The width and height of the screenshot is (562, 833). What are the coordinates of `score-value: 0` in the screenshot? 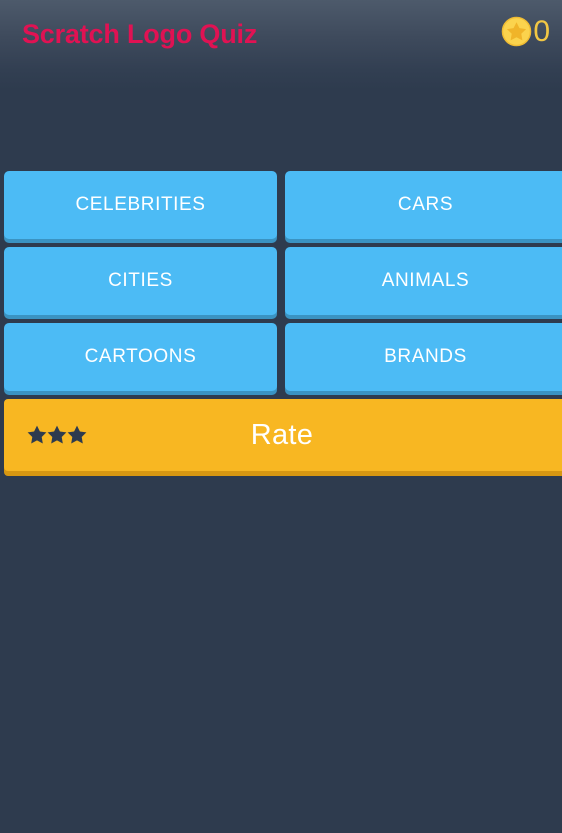 It's located at (541, 31).